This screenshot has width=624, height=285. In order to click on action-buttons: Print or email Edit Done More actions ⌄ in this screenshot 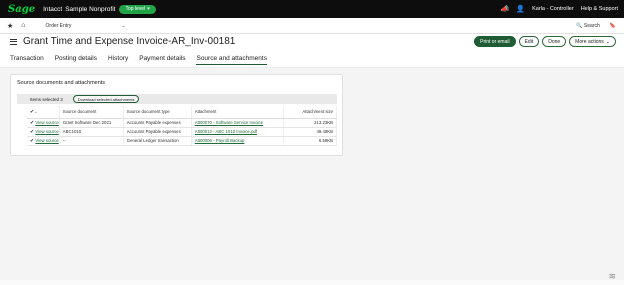, I will do `click(545, 41)`.